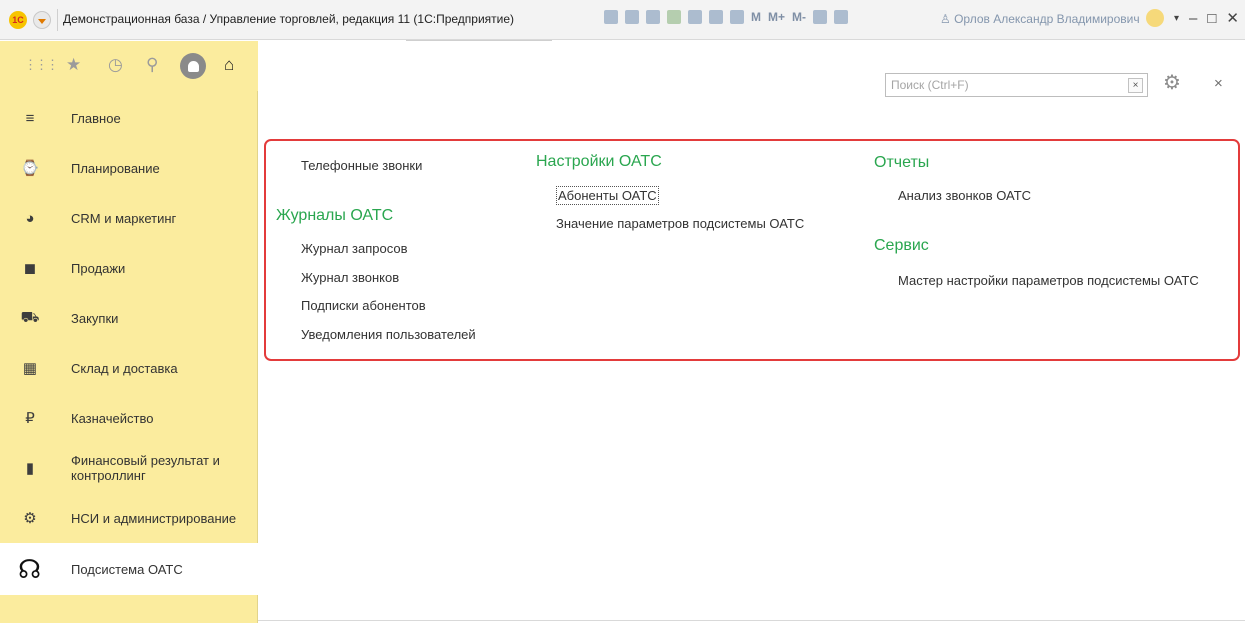  Describe the element at coordinates (388, 334) in the screenshot. I see `cmd-user-notifications: Уведомления пользователей` at that location.